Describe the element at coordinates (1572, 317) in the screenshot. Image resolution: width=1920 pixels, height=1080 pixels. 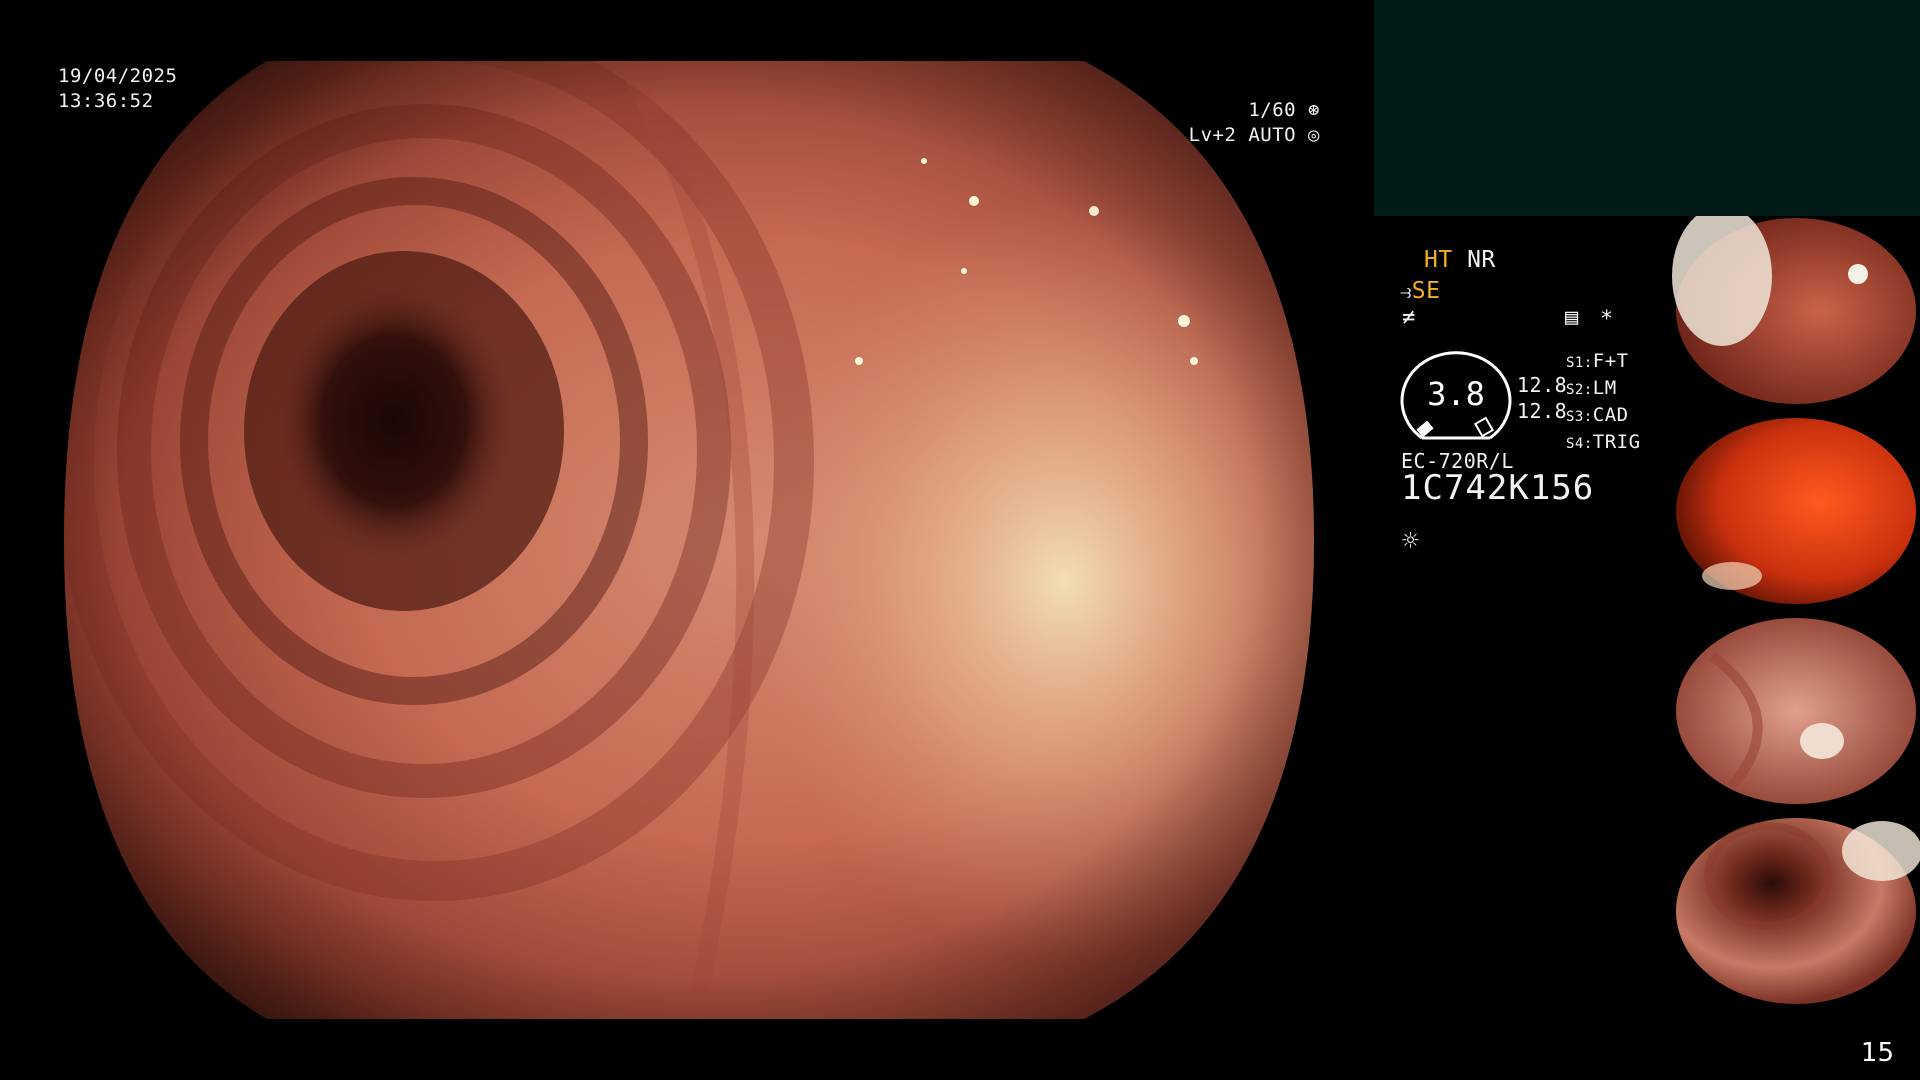
I see `menu-icon: ▤` at that location.